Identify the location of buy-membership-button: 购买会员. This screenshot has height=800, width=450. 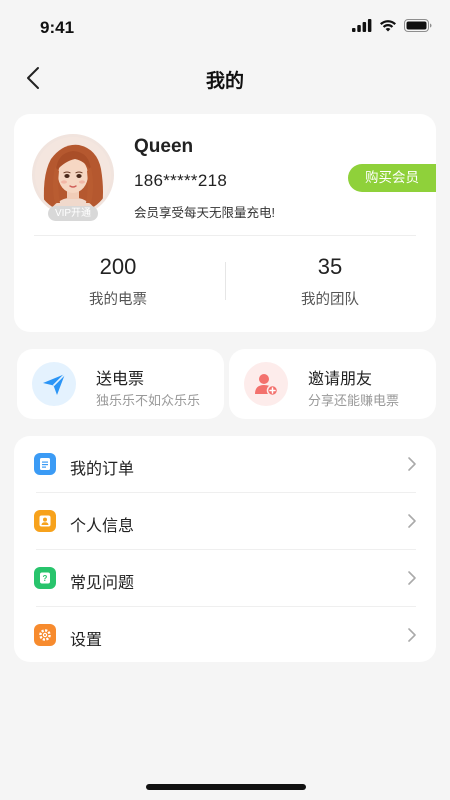
(392, 178).